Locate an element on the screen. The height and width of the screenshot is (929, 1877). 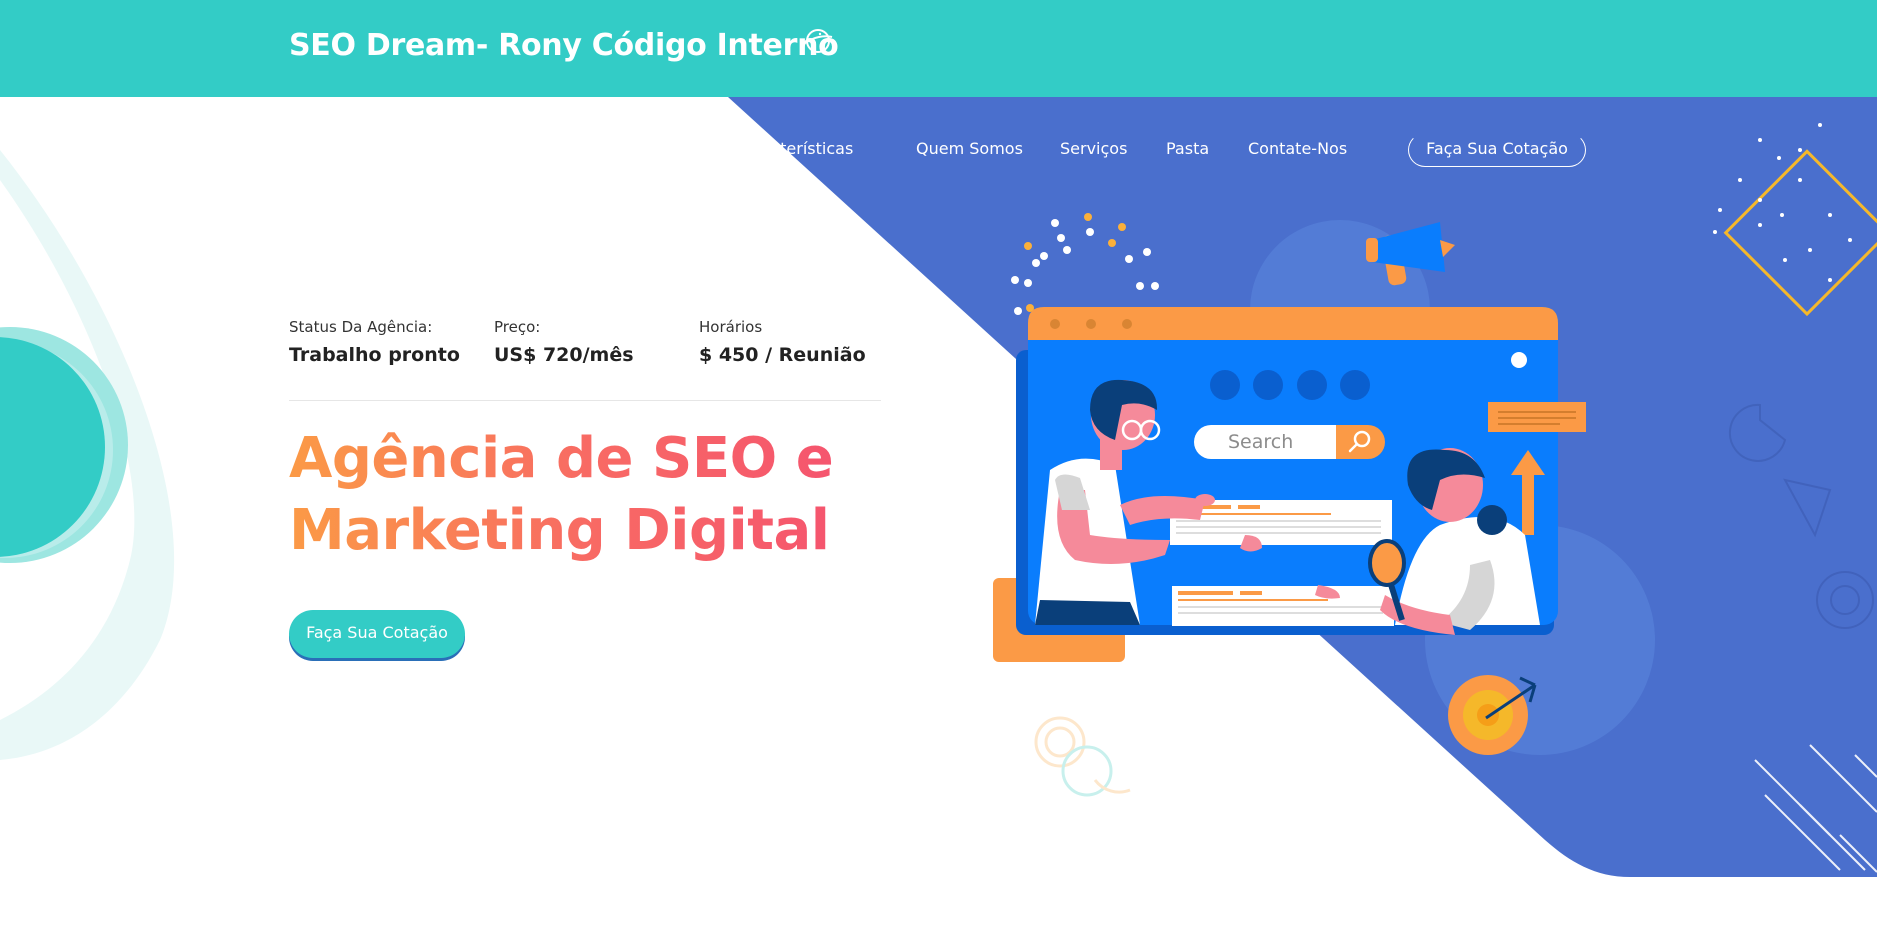
nav-item-servicos: Serviços is located at coordinates (1093, 156).